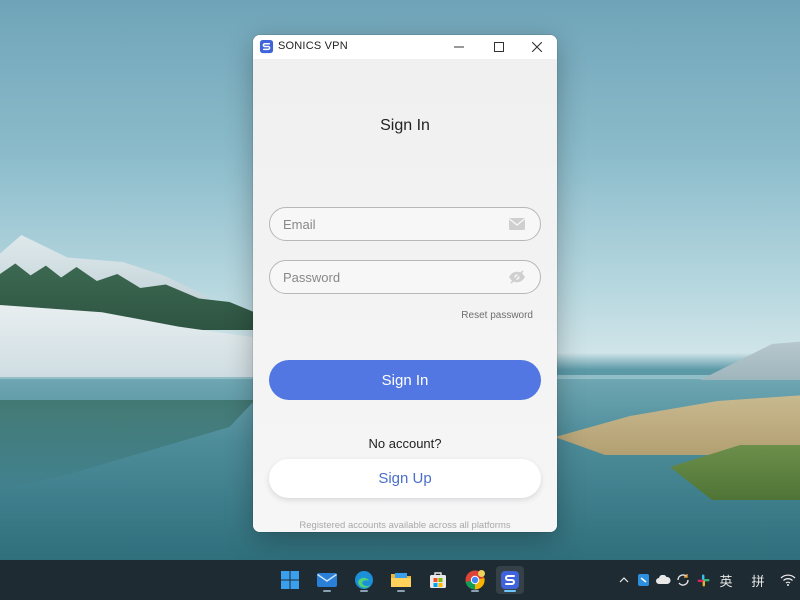 This screenshot has width=800, height=600. I want to click on sign-in-button: Sign In, so click(405, 380).